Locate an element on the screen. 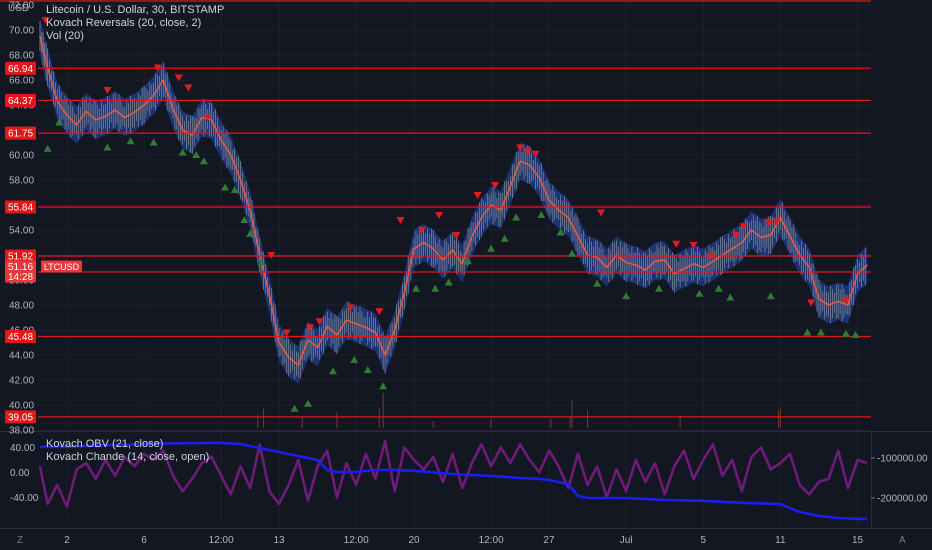 The width and height of the screenshot is (932, 550). timezone-z-icon: Z is located at coordinates (20, 540).